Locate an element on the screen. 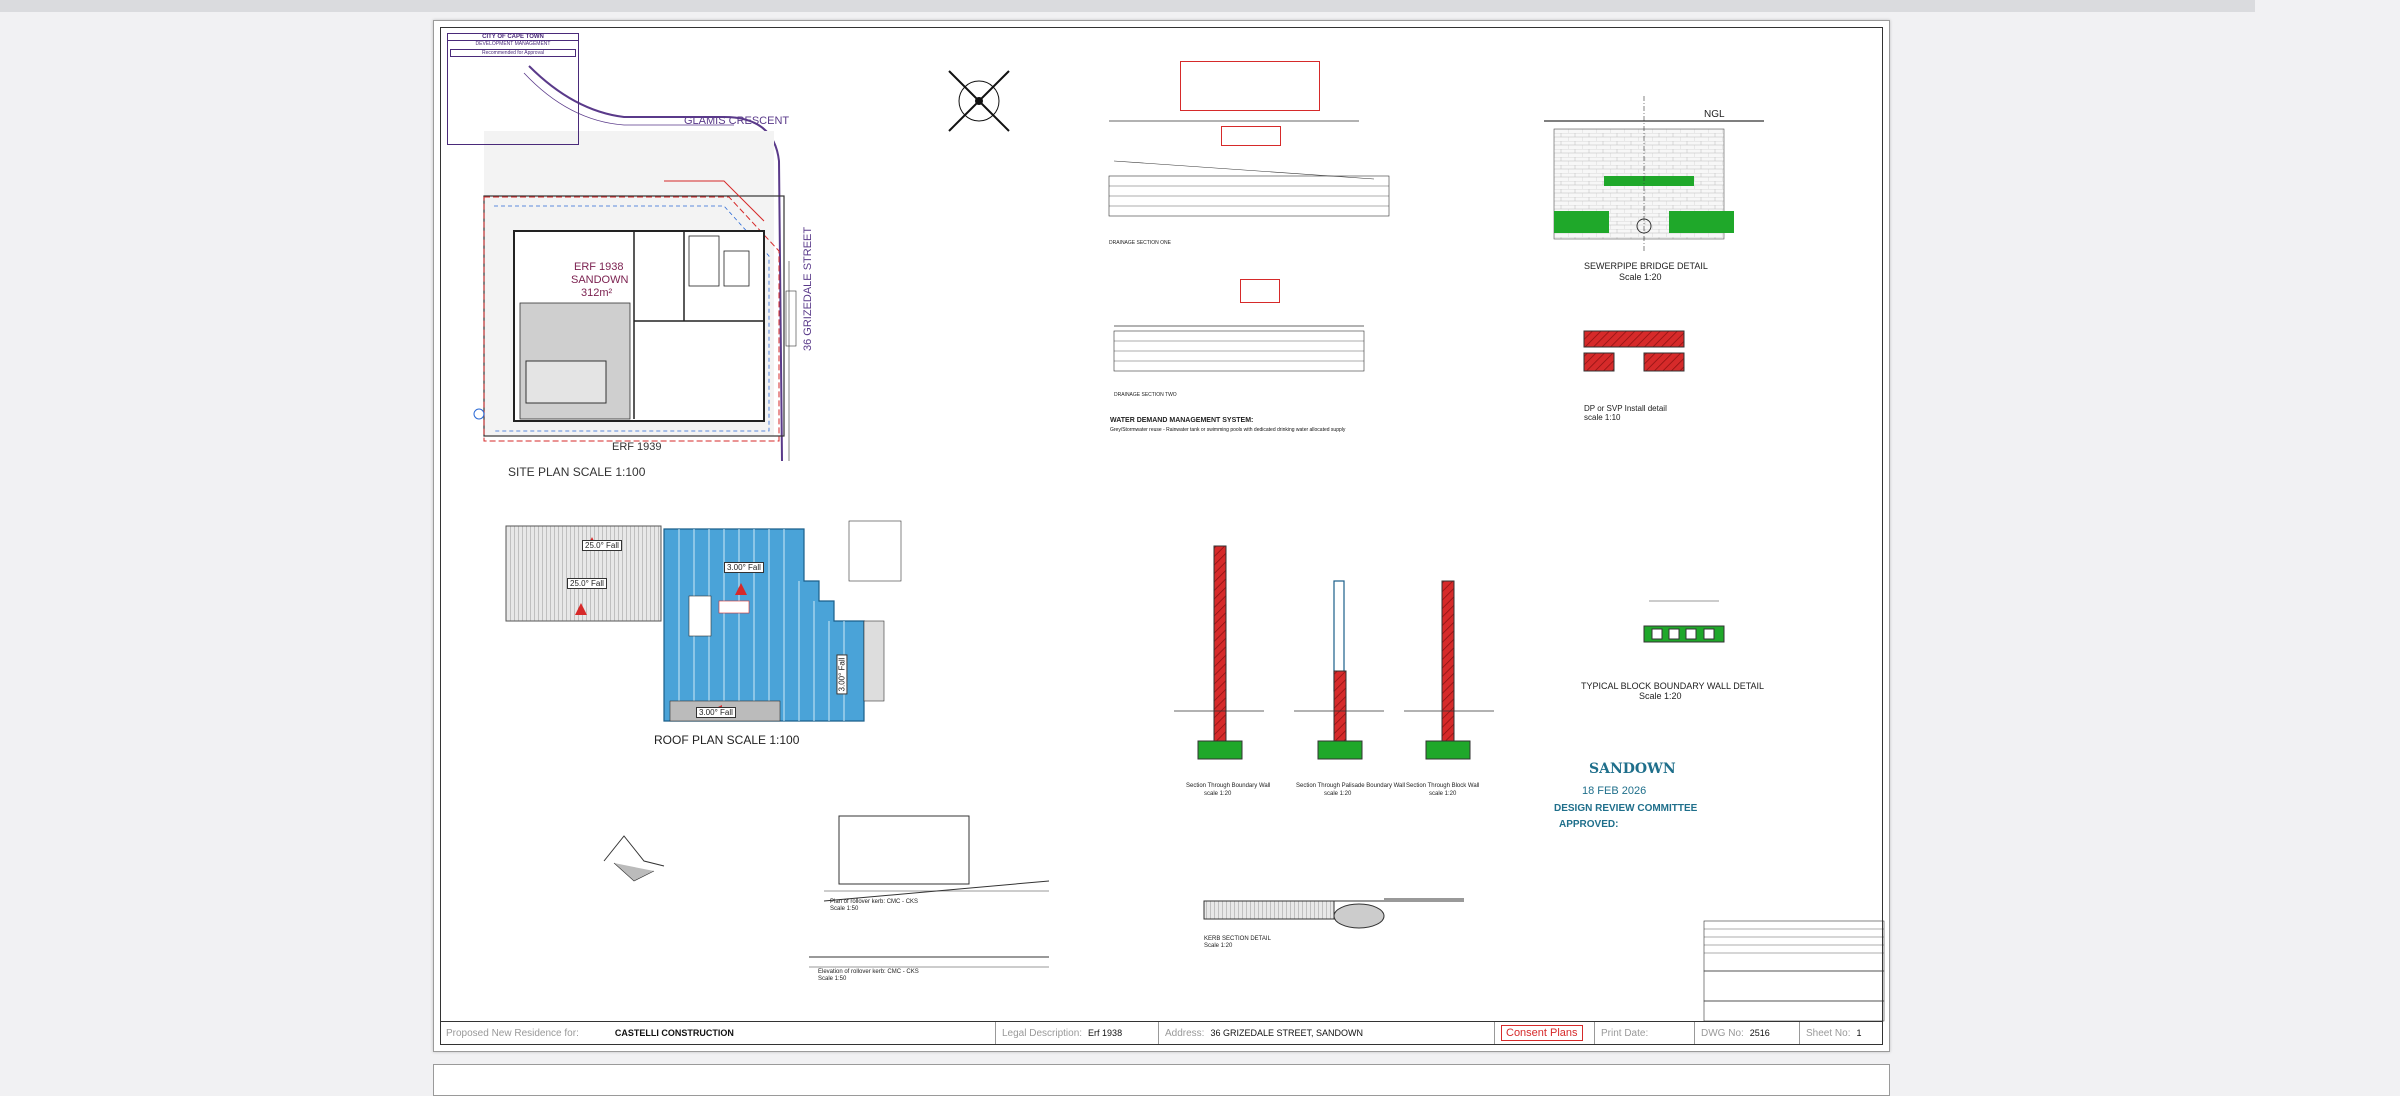 The width and height of the screenshot is (2400, 1096). sewer-title: SEWERPIPE BRIDGE DETAIL is located at coordinates (1646, 266).